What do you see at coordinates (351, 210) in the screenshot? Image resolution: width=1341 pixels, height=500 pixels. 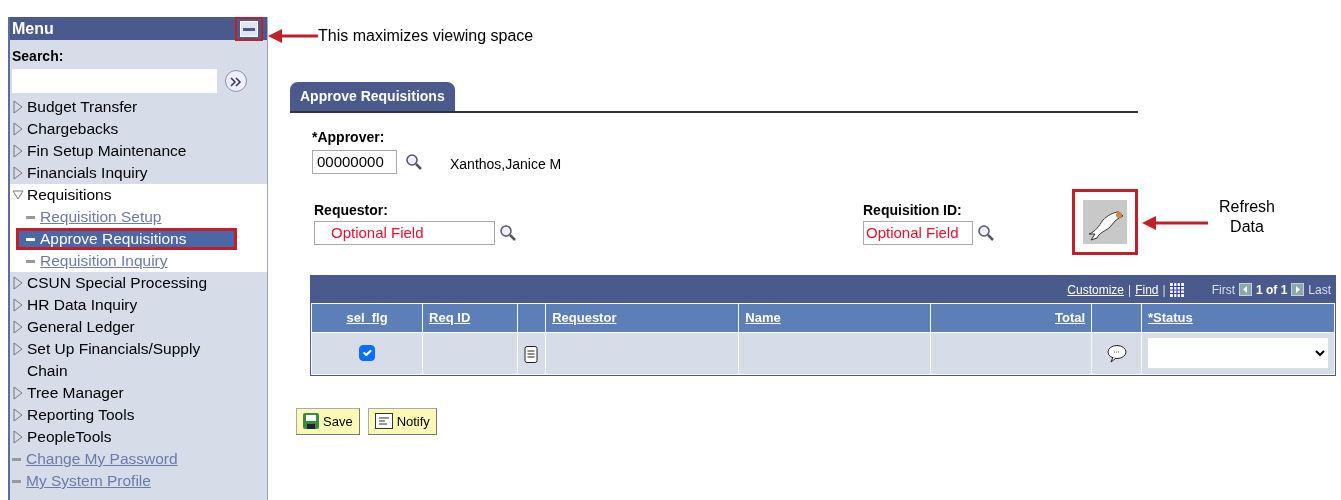 I see `field-label: Requestor:` at bounding box center [351, 210].